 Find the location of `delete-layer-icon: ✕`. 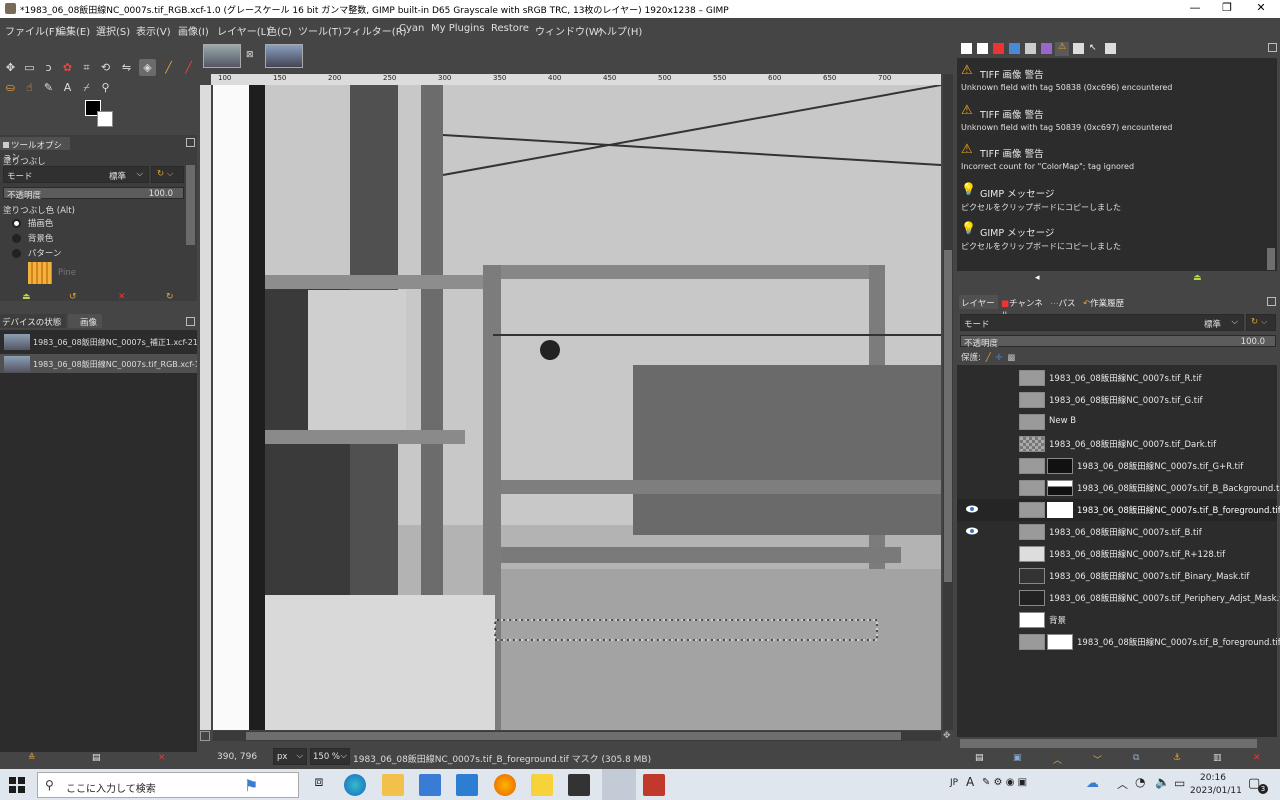

delete-layer-icon: ✕ is located at coordinates (1257, 758).